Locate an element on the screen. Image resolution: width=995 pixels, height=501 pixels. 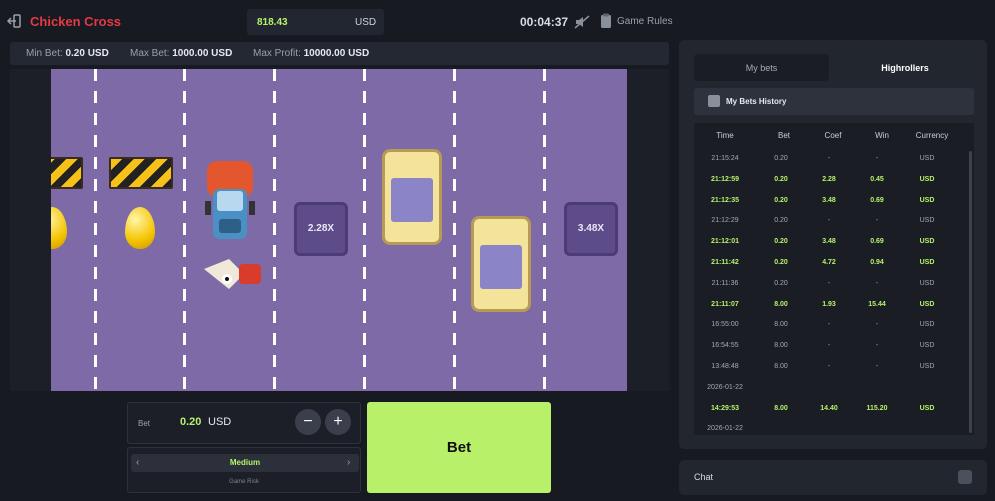
risk-value: Medium is located at coordinates (245, 462).